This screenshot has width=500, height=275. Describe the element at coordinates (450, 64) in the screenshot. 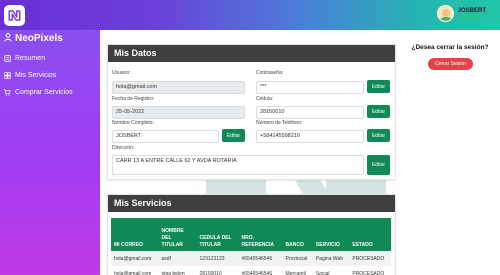

I see `logout-button: Cerrar Sesion` at that location.